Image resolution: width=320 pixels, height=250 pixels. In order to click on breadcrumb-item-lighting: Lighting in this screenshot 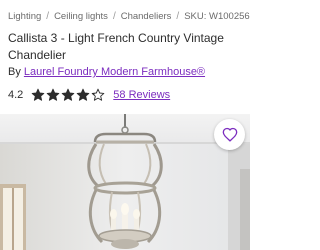, I will do `click(24, 16)`.